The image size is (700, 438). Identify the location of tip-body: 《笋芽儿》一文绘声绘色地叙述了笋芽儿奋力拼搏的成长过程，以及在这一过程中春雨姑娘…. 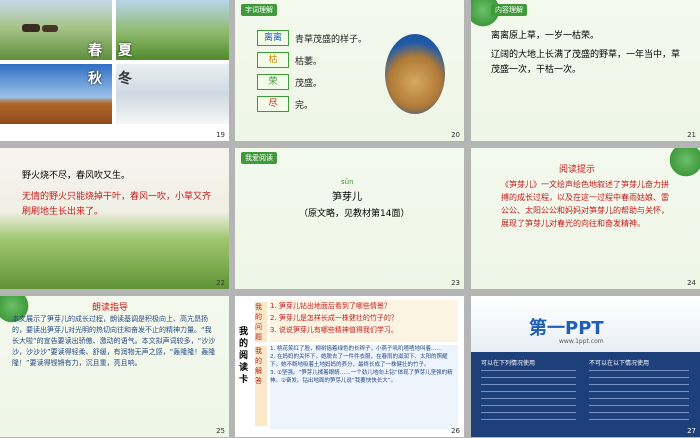
(585, 204).